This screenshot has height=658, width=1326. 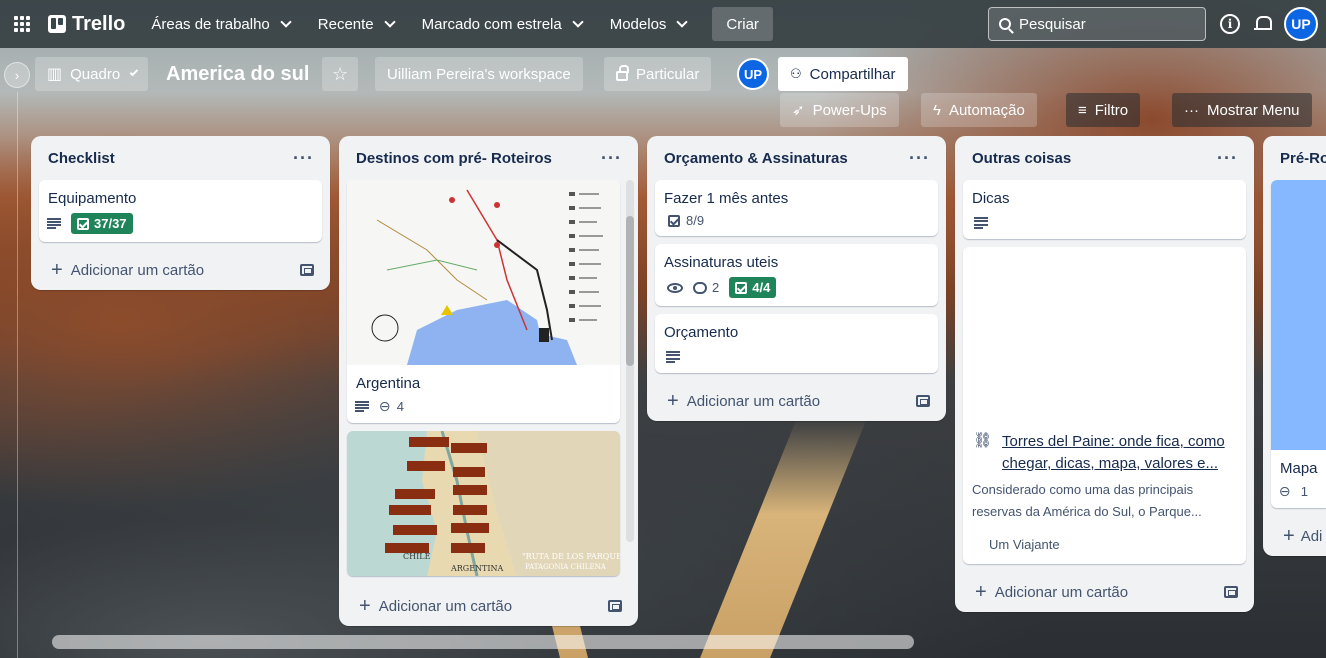 I want to click on list-title: Destinos com pré- Roteiros, so click(x=454, y=158).